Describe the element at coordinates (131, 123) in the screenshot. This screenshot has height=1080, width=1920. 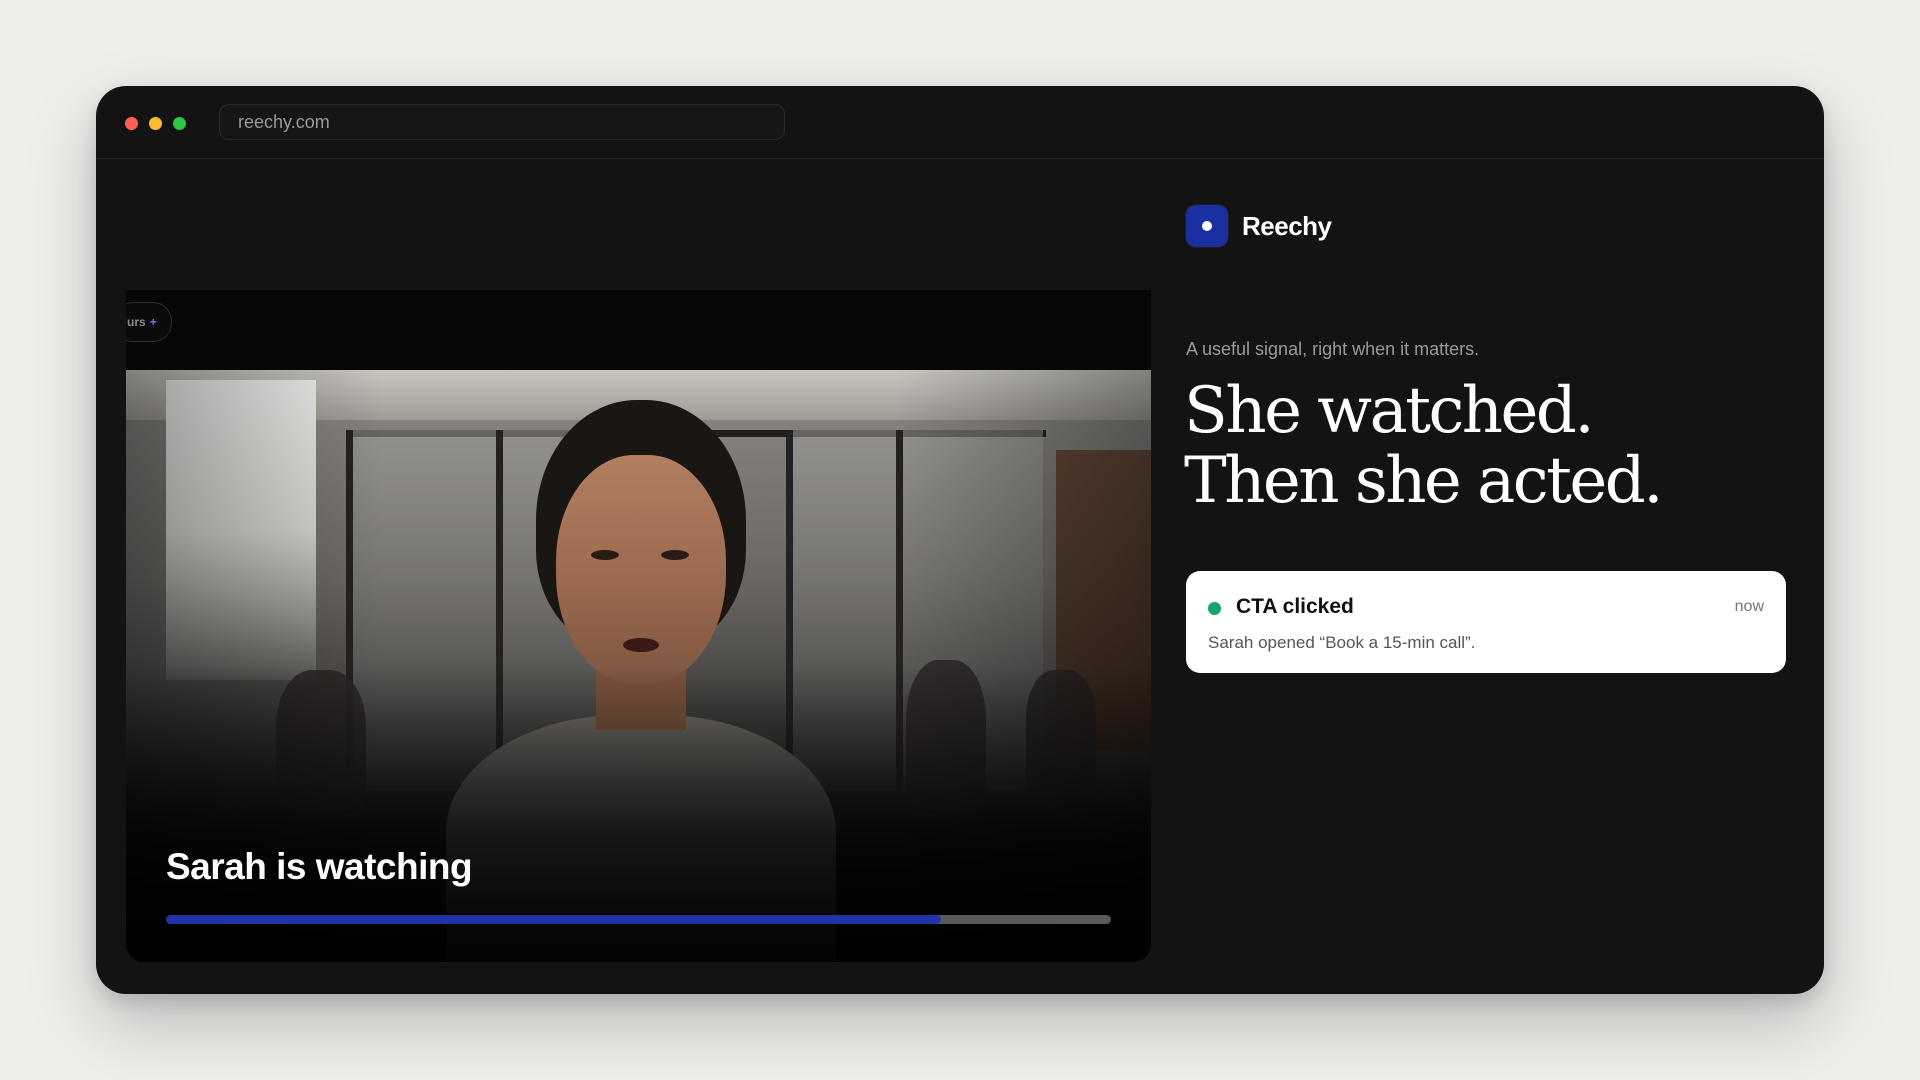
I see `close-window-button` at that location.